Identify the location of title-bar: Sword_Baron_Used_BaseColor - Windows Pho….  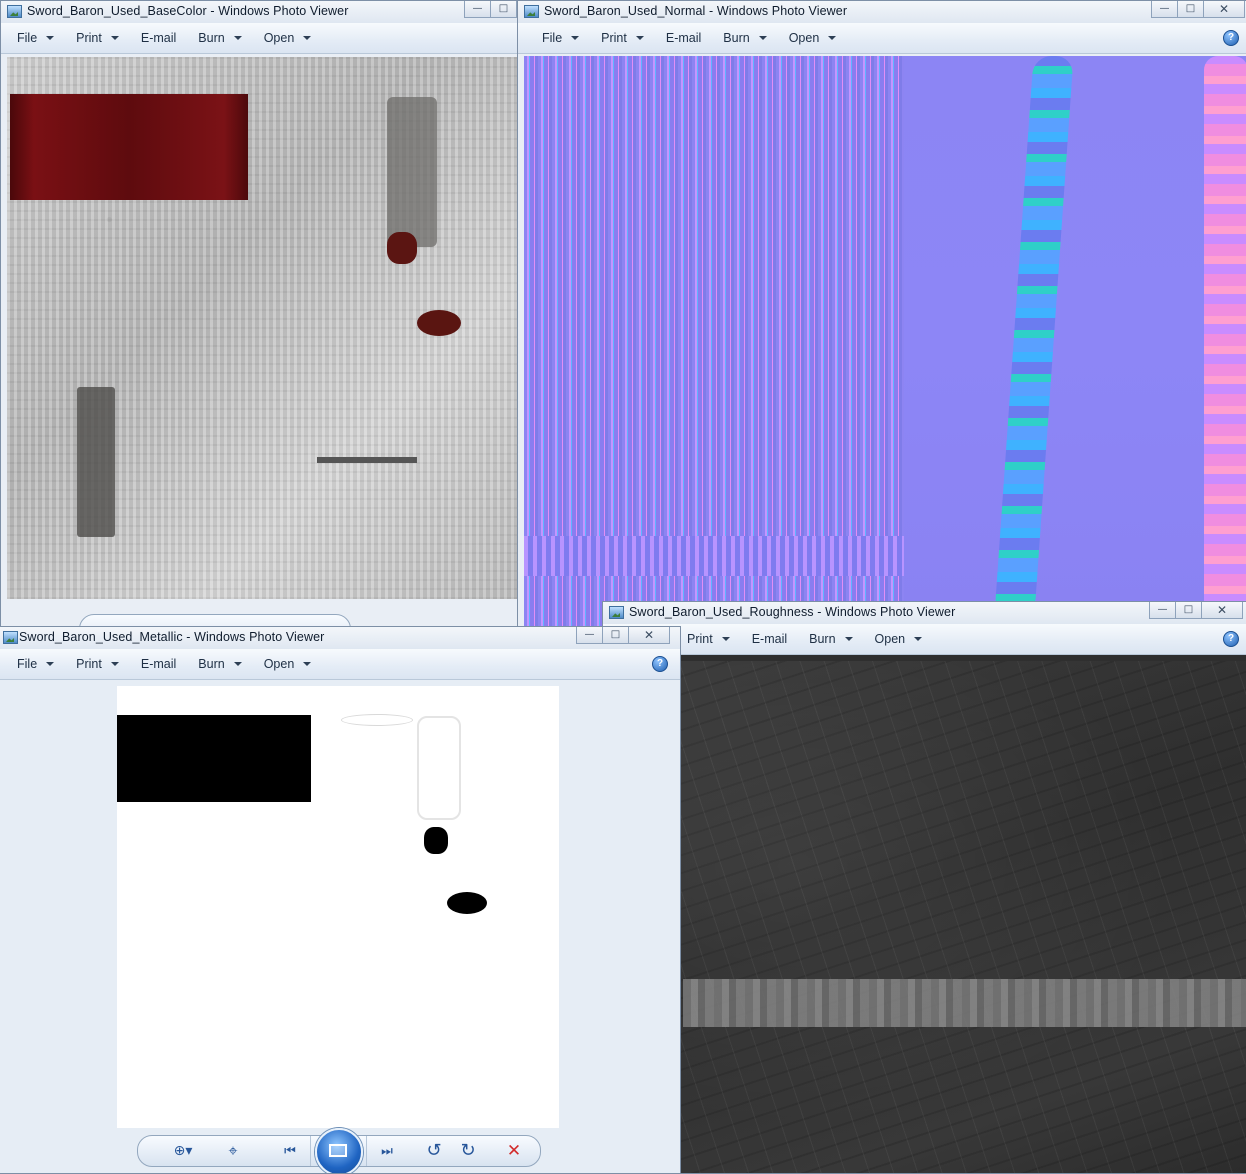
(261, 12).